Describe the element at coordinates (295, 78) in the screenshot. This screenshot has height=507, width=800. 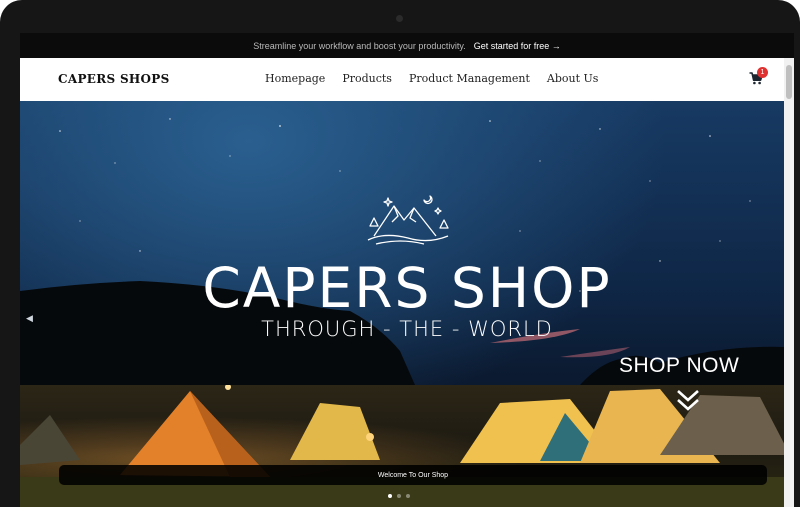
I see `nav-item-homepage: Homepage` at that location.